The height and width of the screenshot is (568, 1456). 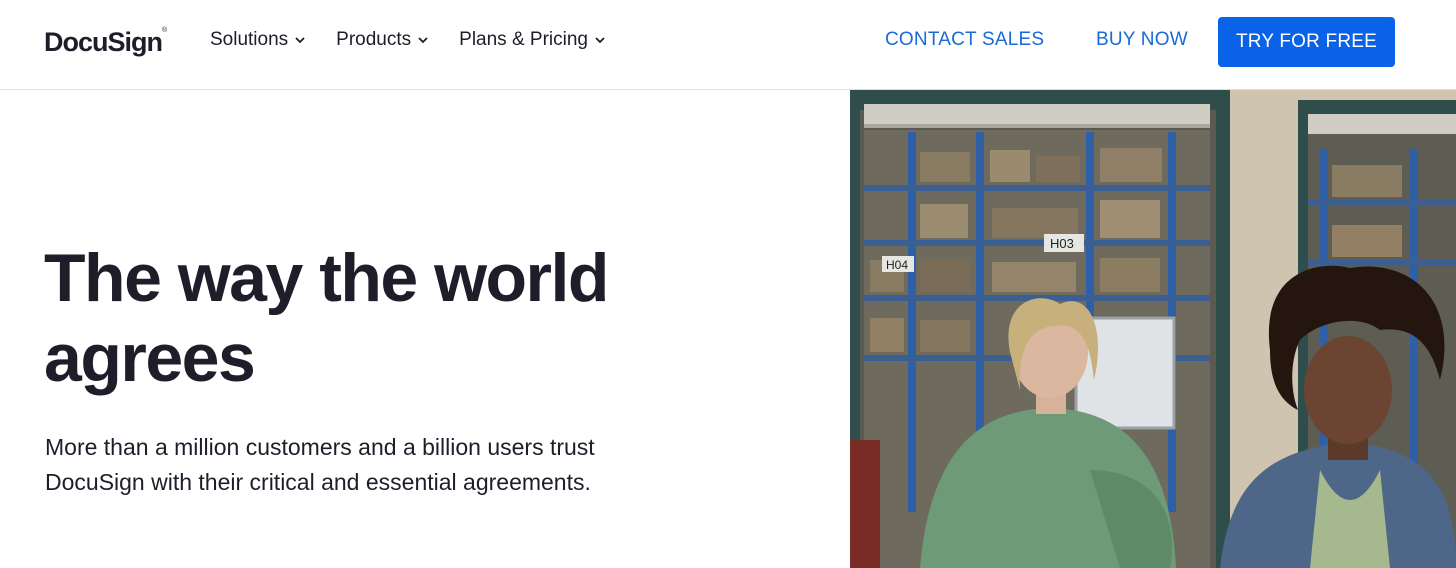 I want to click on hero-title-line1: The way the world, so click(x=326, y=278).